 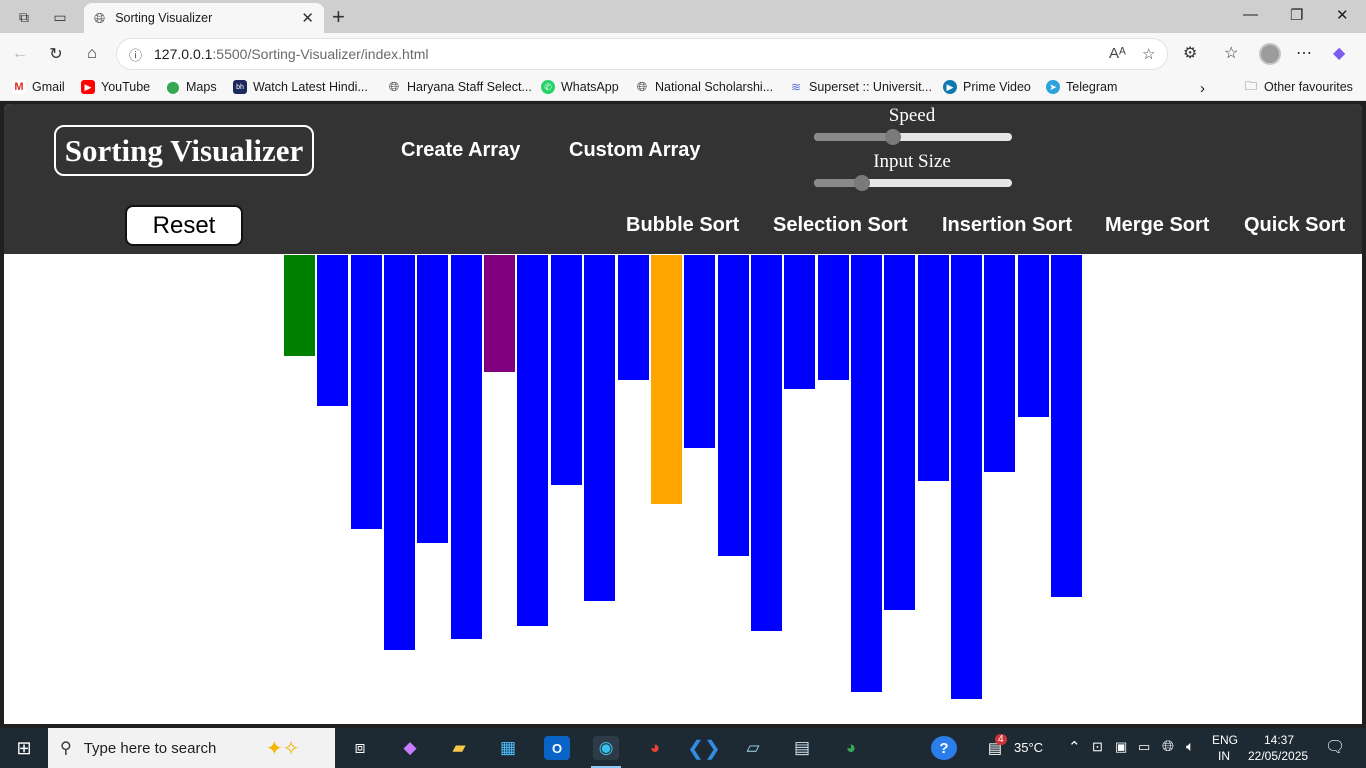 What do you see at coordinates (307, 18) in the screenshot?
I see `close-tab-icon: ✕` at bounding box center [307, 18].